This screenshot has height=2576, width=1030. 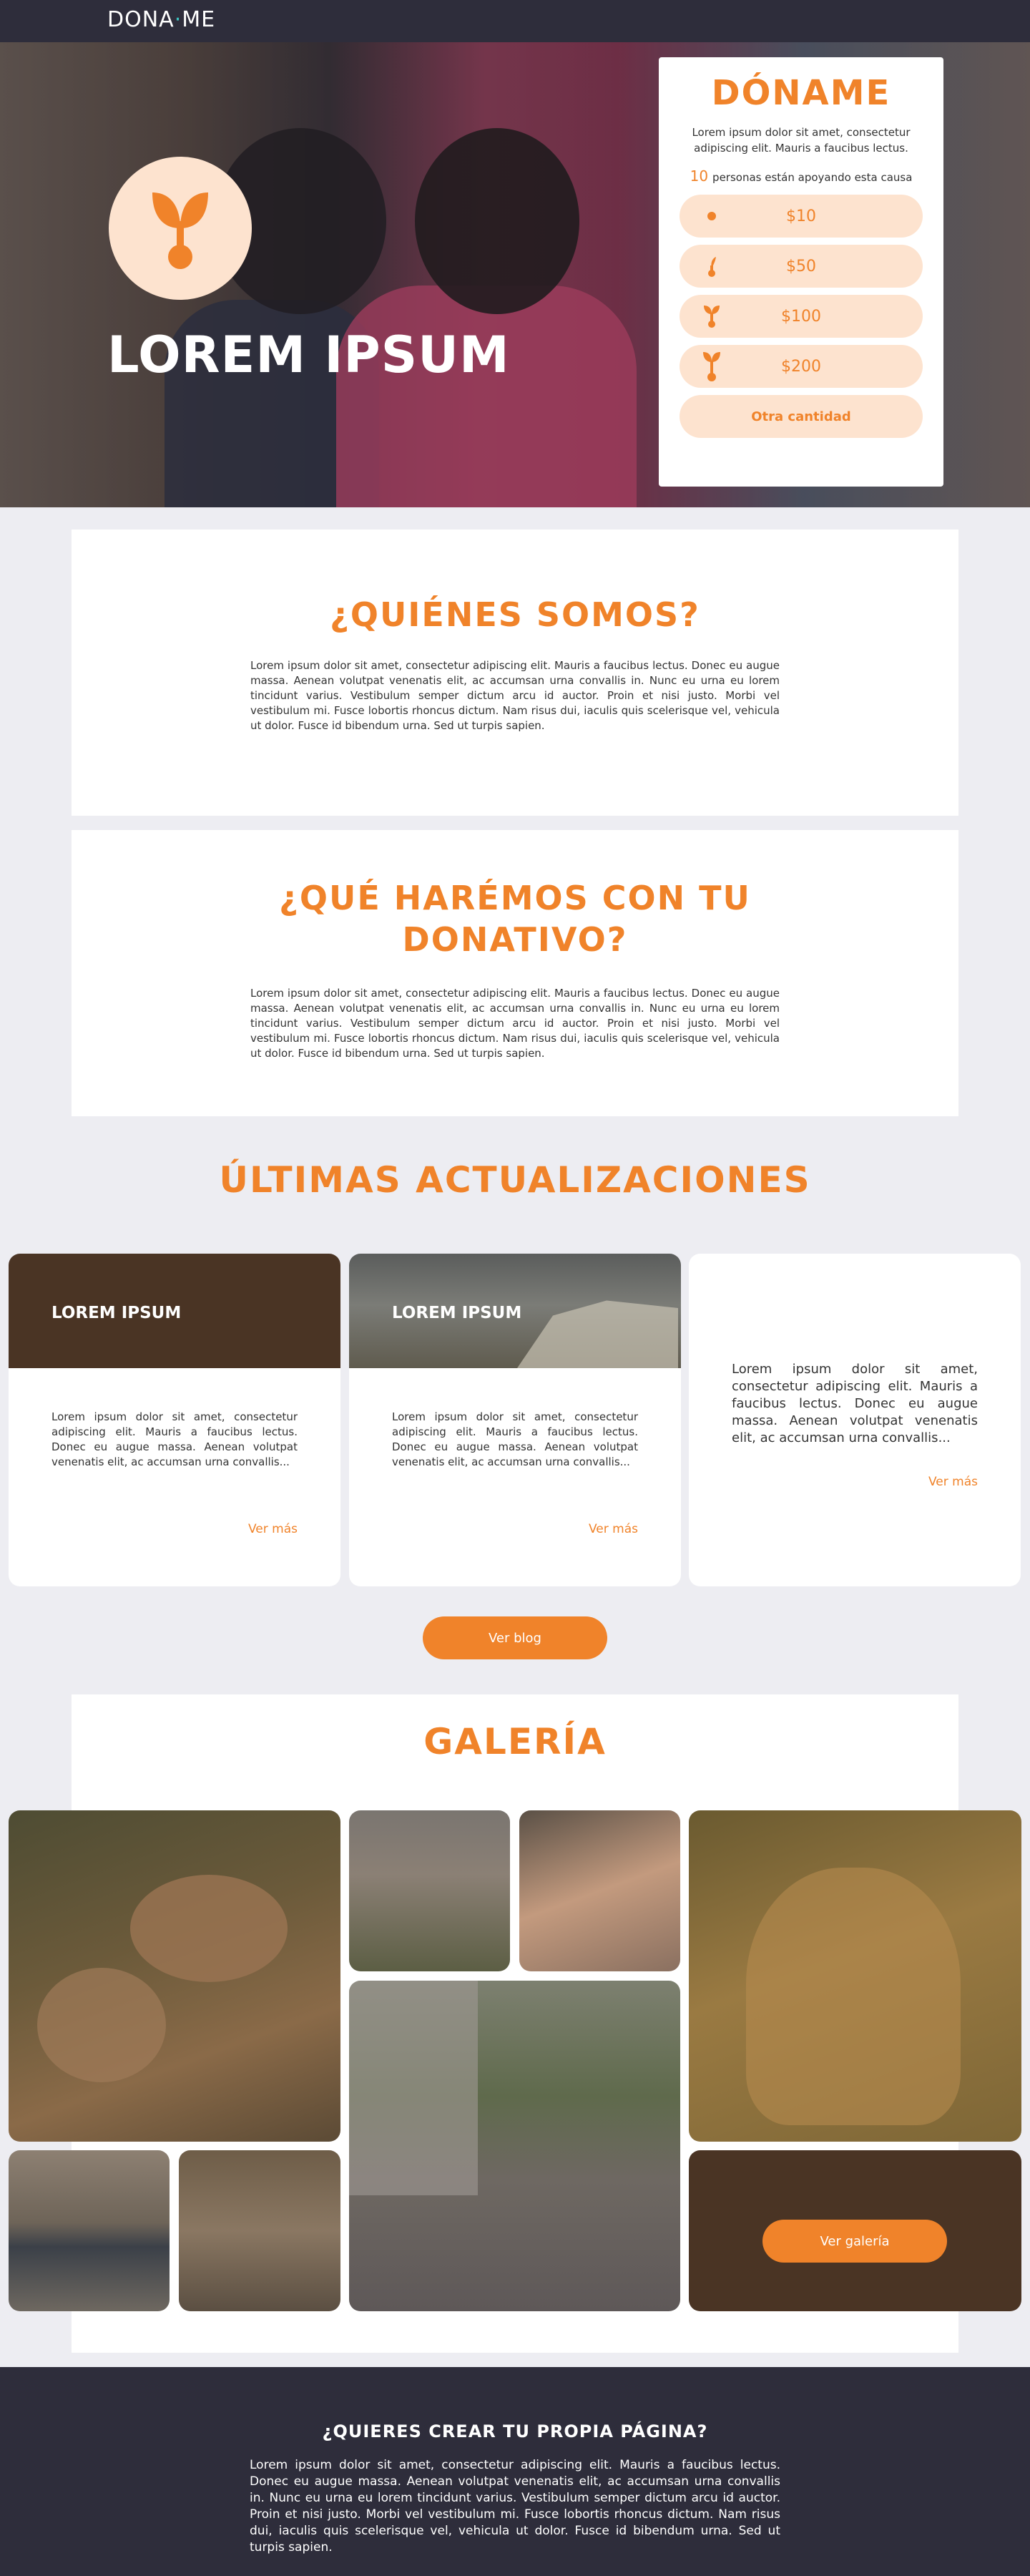 I want to click on top-navbar: DONA·ME, so click(x=515, y=21).